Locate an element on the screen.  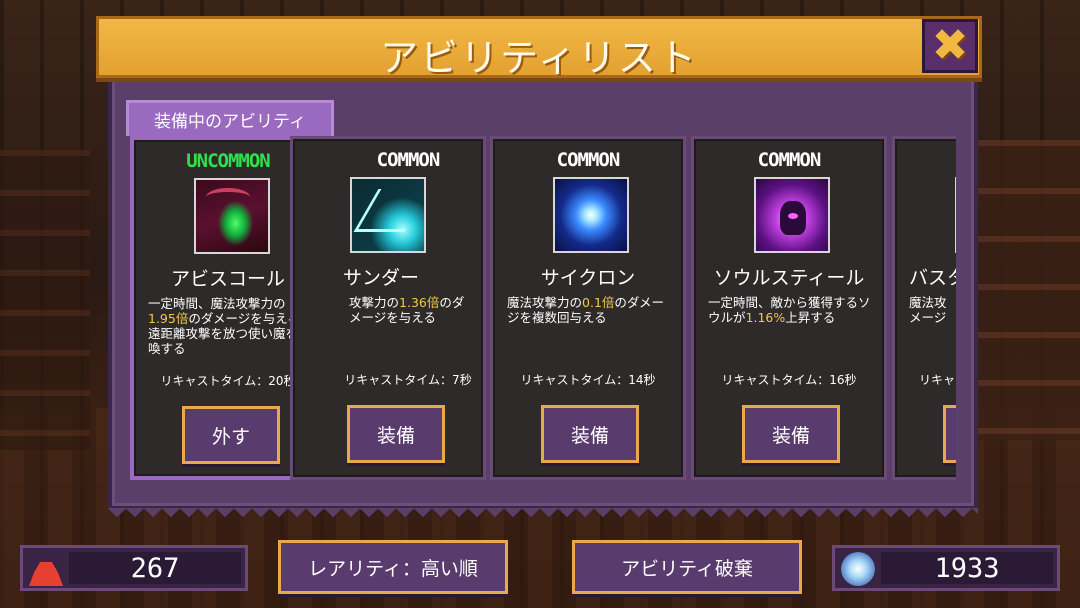
close-icon: ✖ is located at coordinates (950, 45).